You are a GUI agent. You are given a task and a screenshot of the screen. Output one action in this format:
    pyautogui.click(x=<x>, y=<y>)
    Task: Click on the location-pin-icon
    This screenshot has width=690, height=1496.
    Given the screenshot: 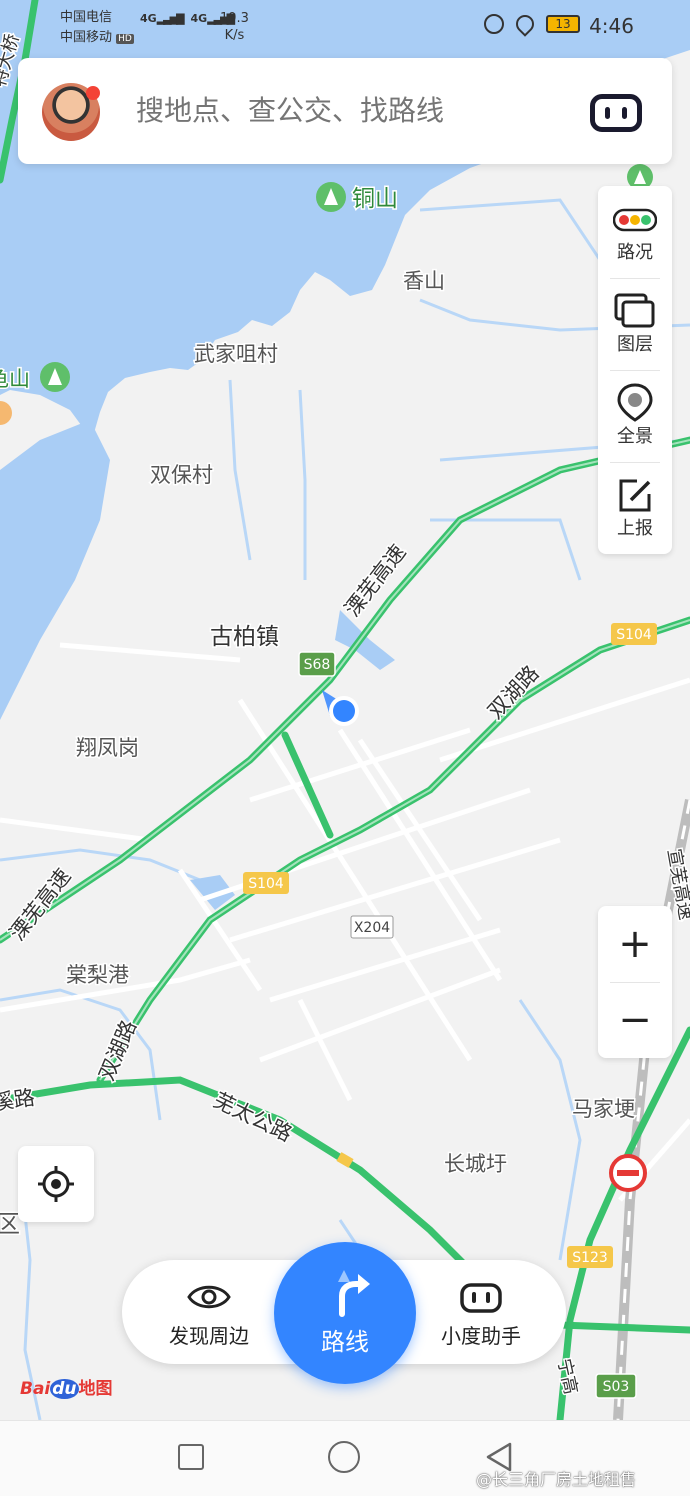 What is the action you would take?
    pyautogui.click(x=525, y=24)
    